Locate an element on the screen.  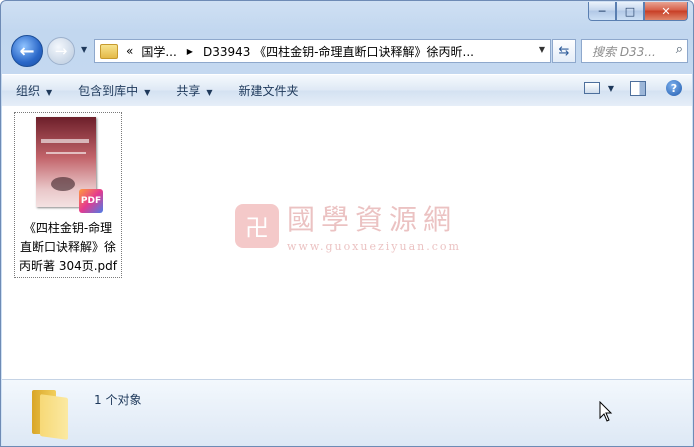
refresh-button: ⇆ is located at coordinates (564, 51).